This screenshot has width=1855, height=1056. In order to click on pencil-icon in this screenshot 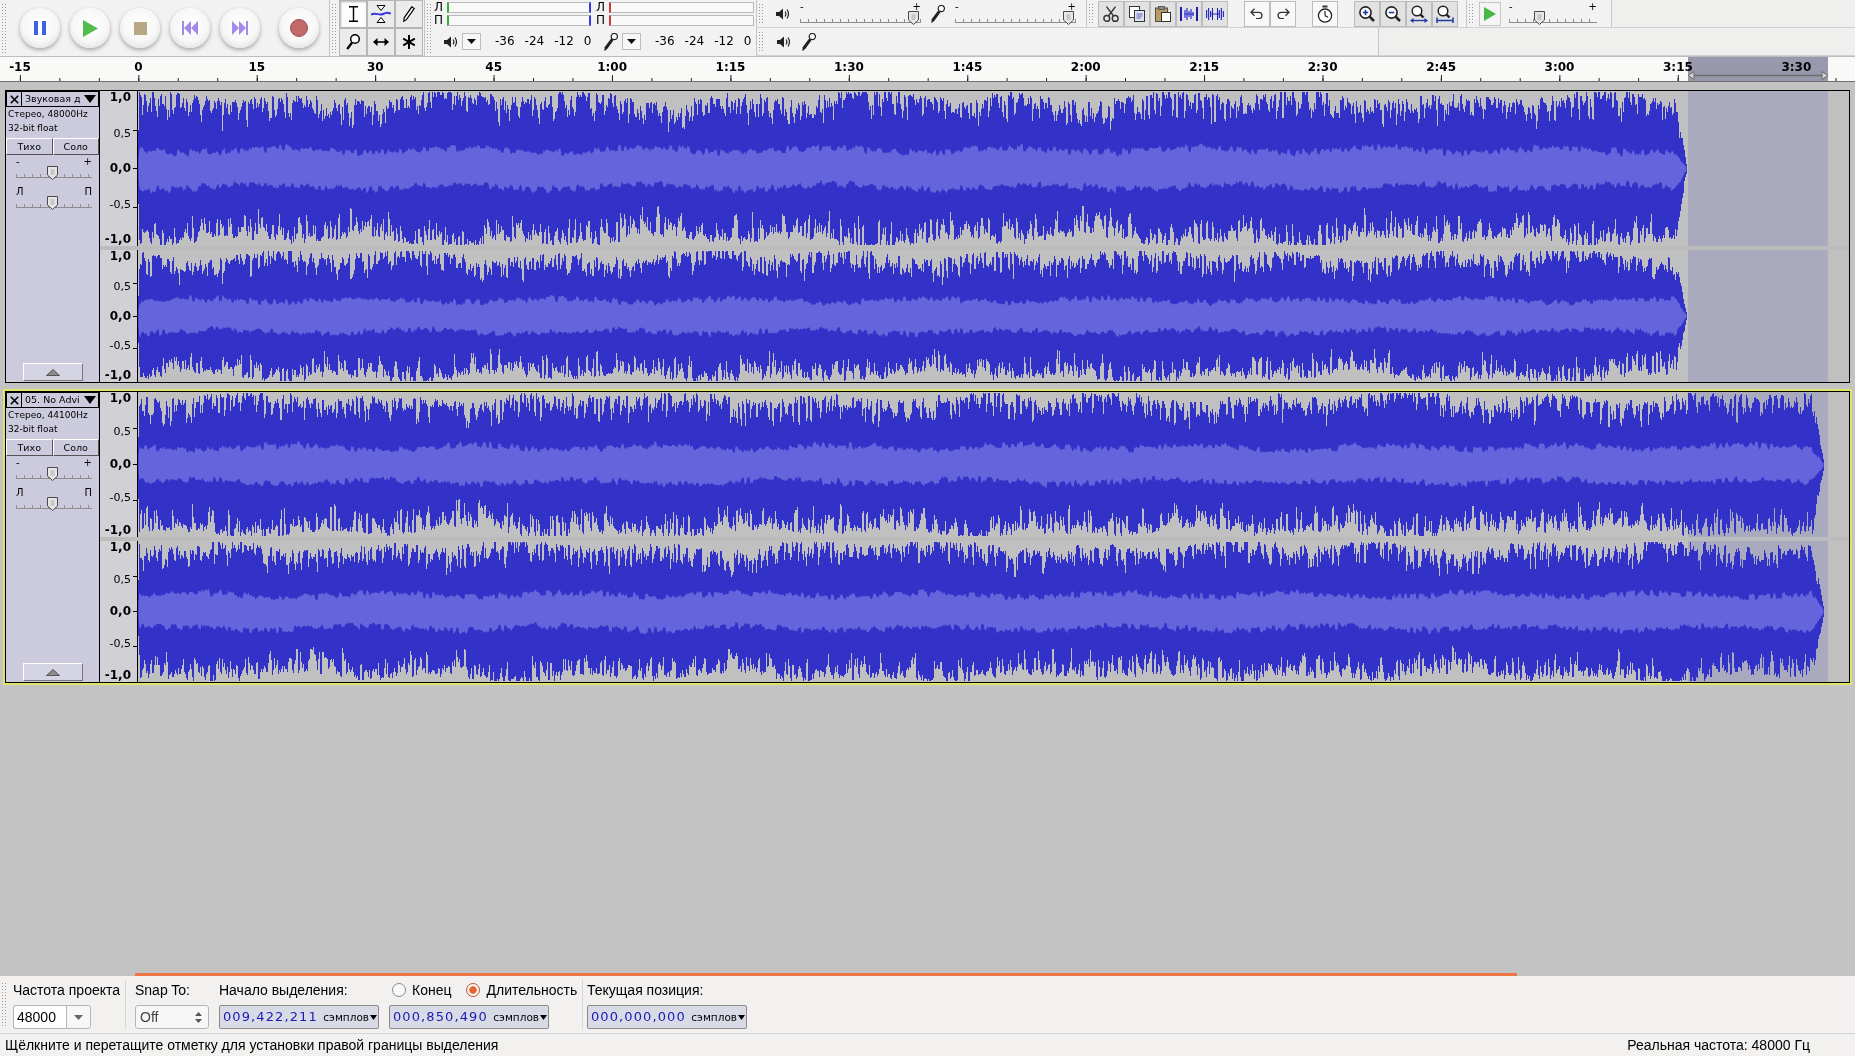, I will do `click(409, 14)`.